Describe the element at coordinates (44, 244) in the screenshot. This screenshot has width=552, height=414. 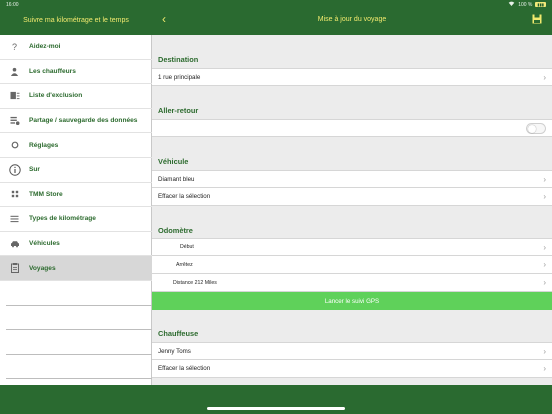
I see `sidebar-item-label: Véhicules` at that location.